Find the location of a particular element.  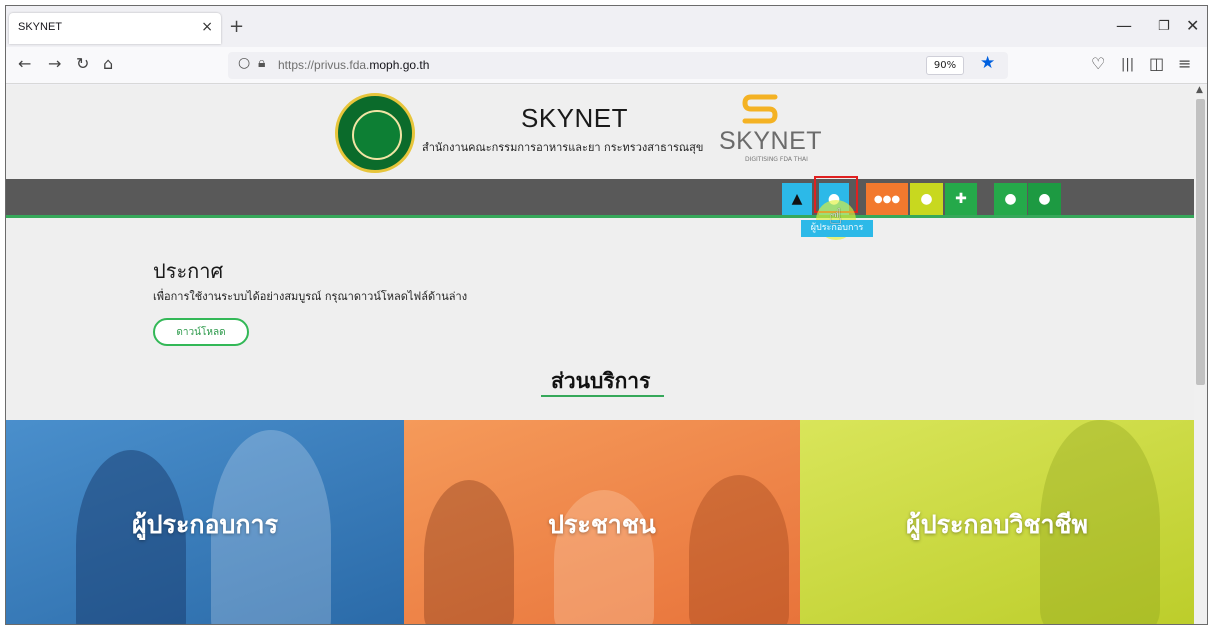

page-scrollbar: ▲ is located at coordinates (1200, 354).